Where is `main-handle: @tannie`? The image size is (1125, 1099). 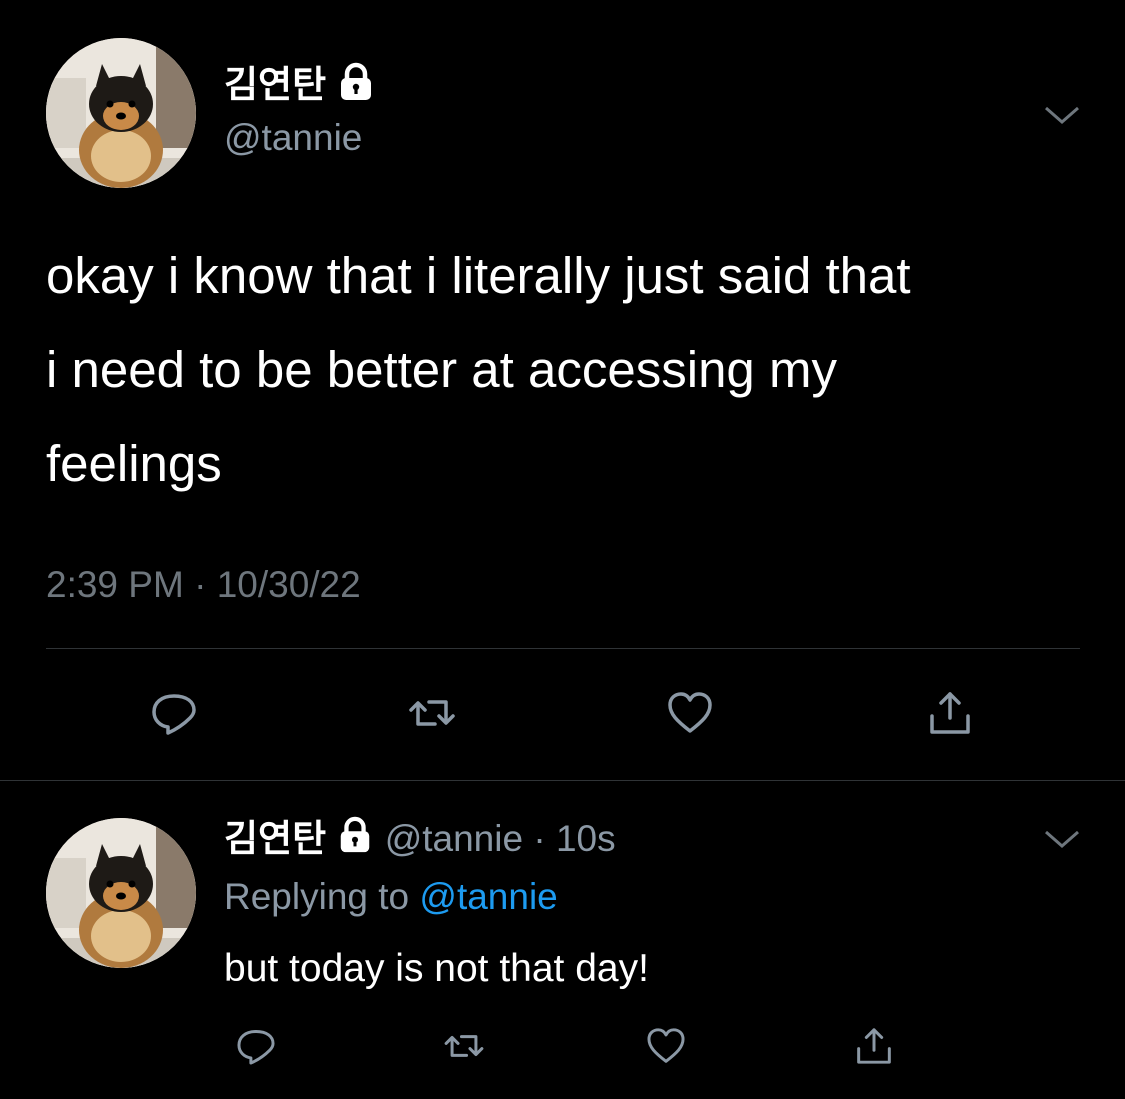
main-handle: @tannie is located at coordinates (293, 138).